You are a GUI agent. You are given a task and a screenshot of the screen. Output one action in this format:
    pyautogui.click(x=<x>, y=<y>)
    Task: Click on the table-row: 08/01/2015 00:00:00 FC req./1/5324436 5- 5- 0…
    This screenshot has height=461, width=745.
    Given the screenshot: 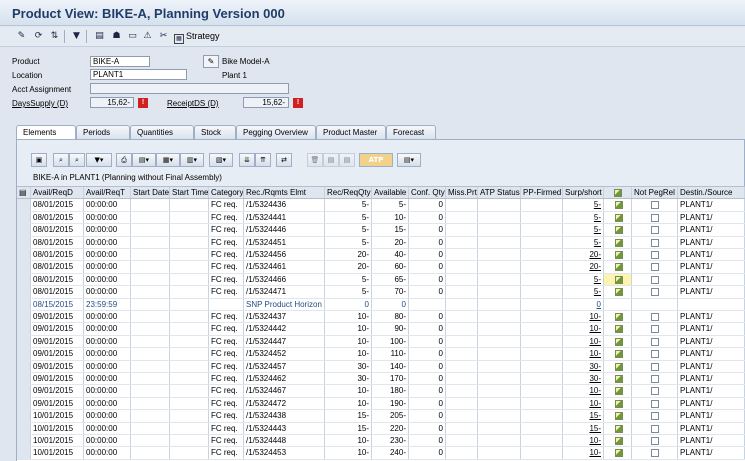 What is the action you would take?
    pyautogui.click(x=381, y=205)
    